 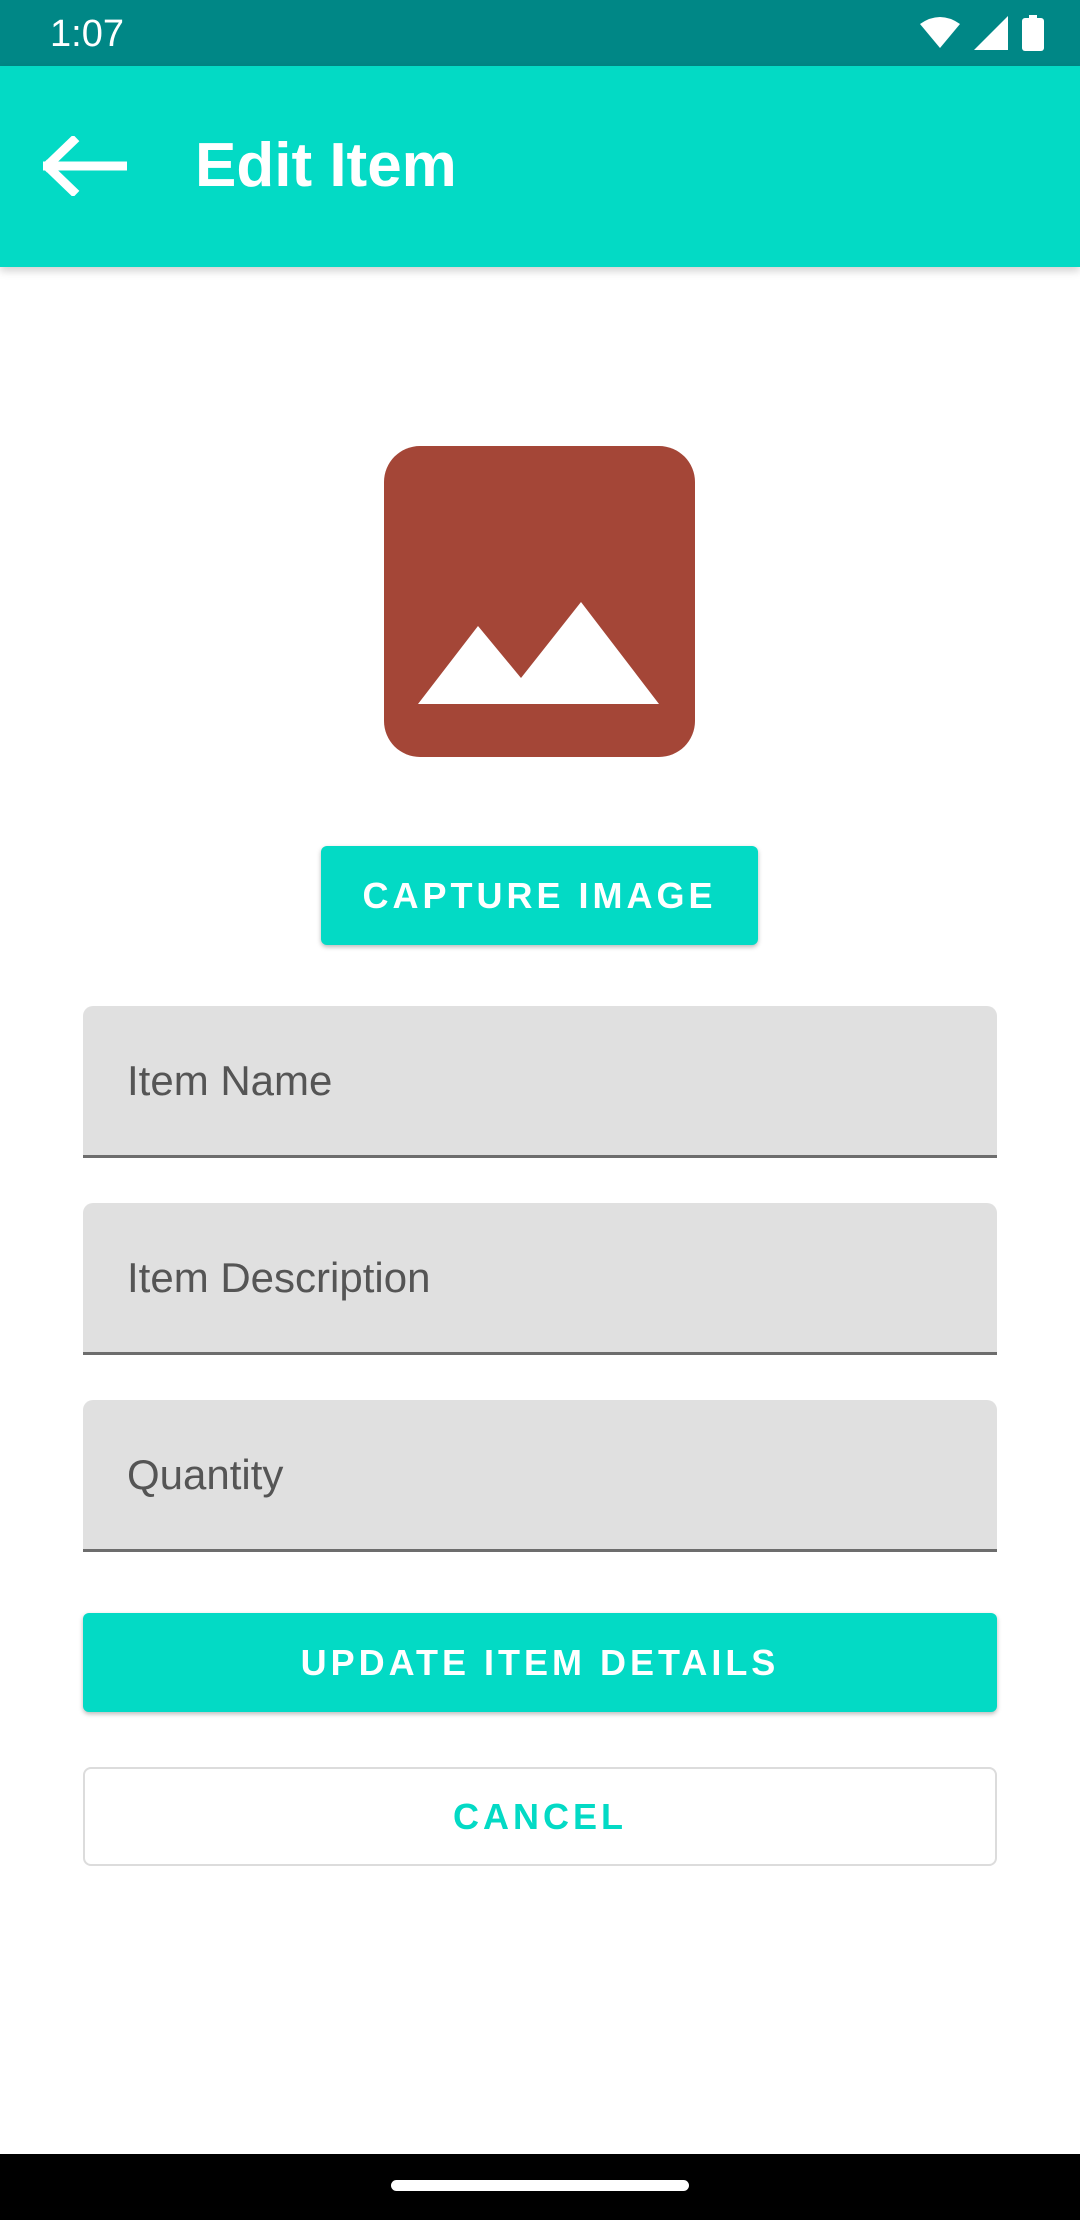 I want to click on capture-image-button: CAPTURE IMAGE, so click(x=539, y=895).